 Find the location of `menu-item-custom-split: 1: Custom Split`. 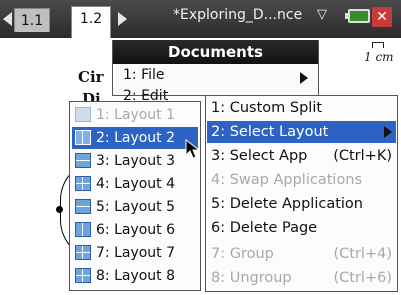

menu-item-custom-split: 1: Custom Split is located at coordinates (301, 108).